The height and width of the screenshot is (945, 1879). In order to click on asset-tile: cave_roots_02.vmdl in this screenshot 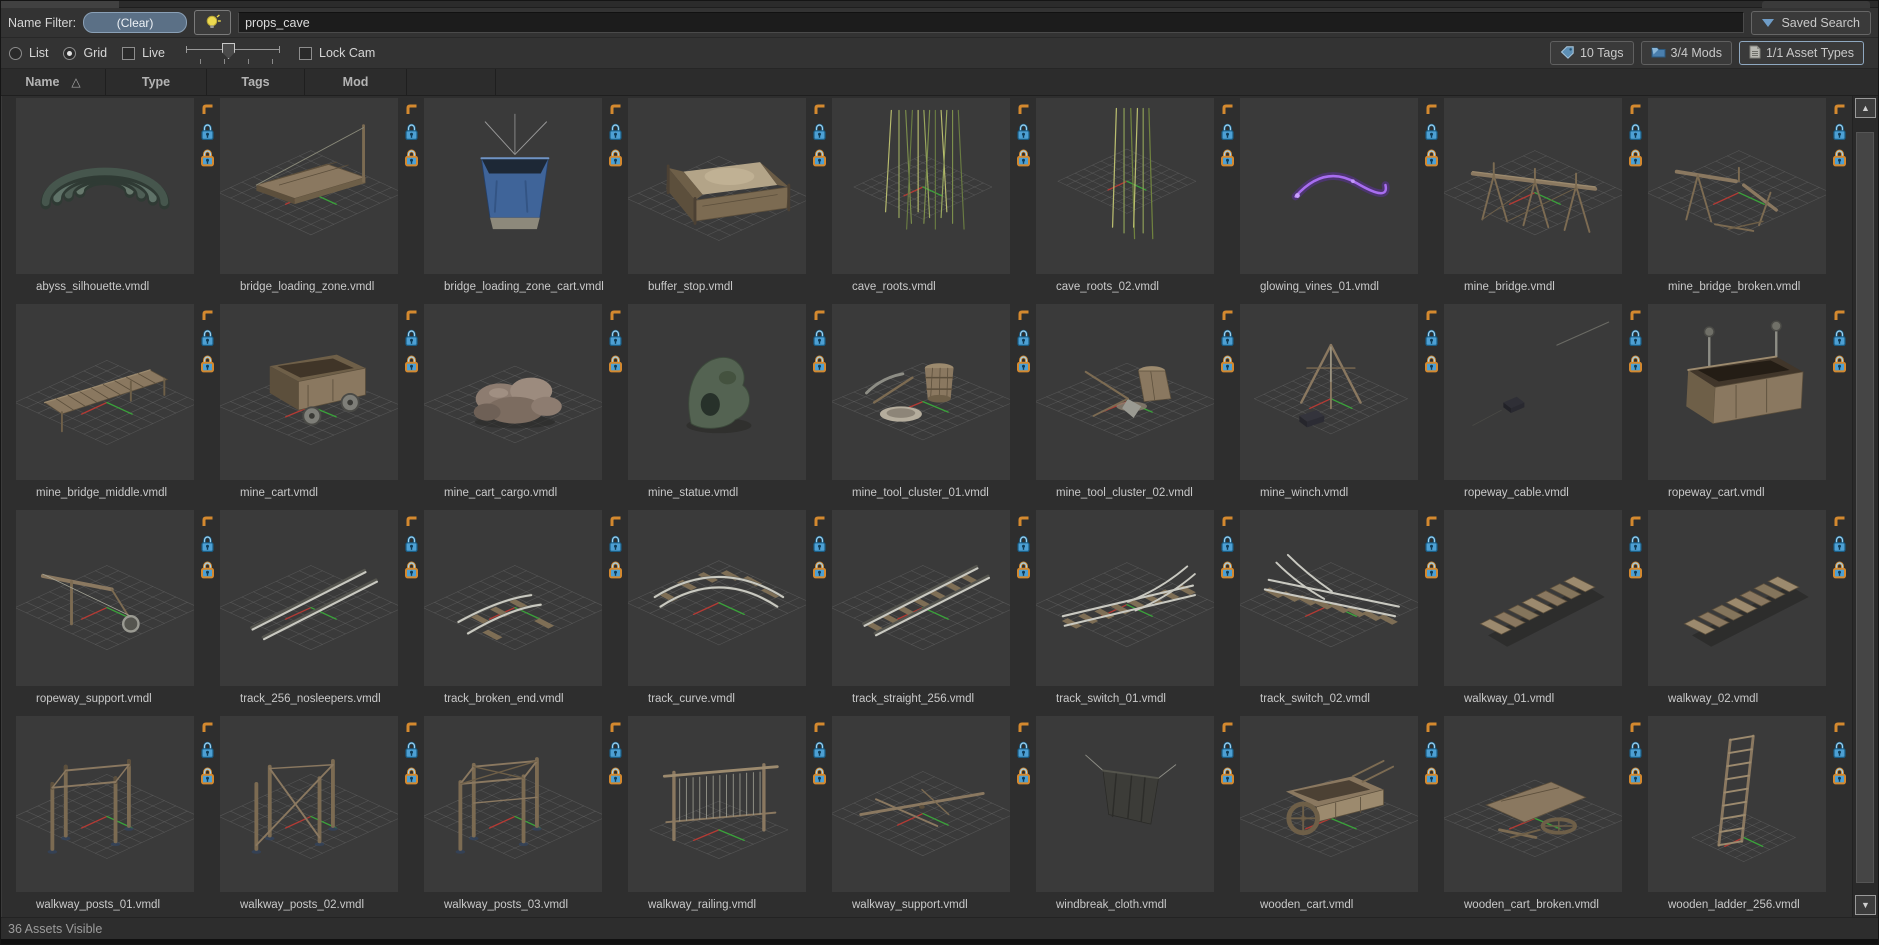, I will do `click(1138, 201)`.